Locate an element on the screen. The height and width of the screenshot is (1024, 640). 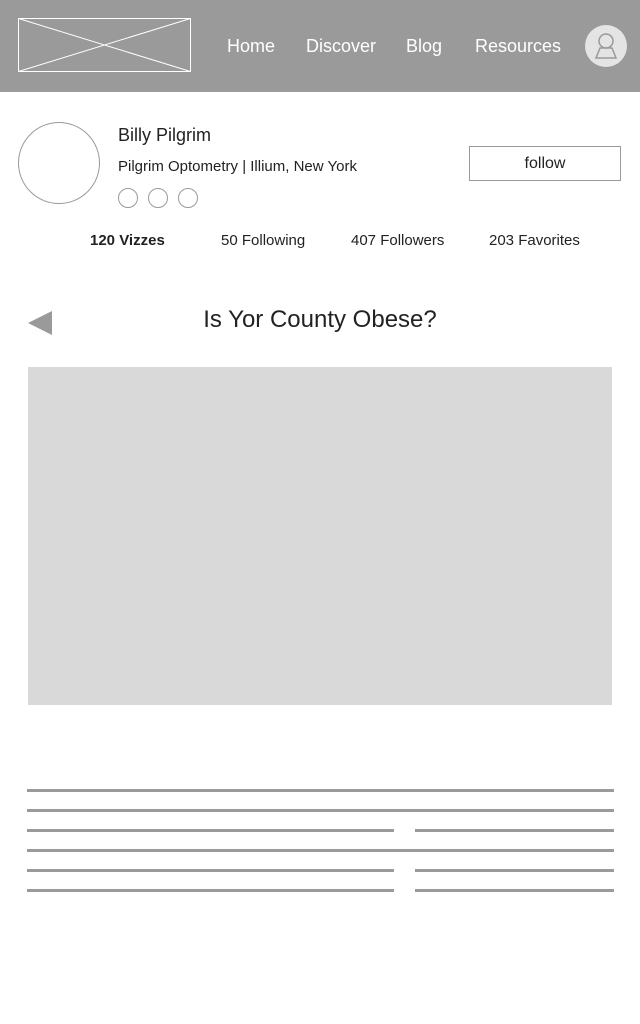
social-link-2-icon is located at coordinates (158, 198).